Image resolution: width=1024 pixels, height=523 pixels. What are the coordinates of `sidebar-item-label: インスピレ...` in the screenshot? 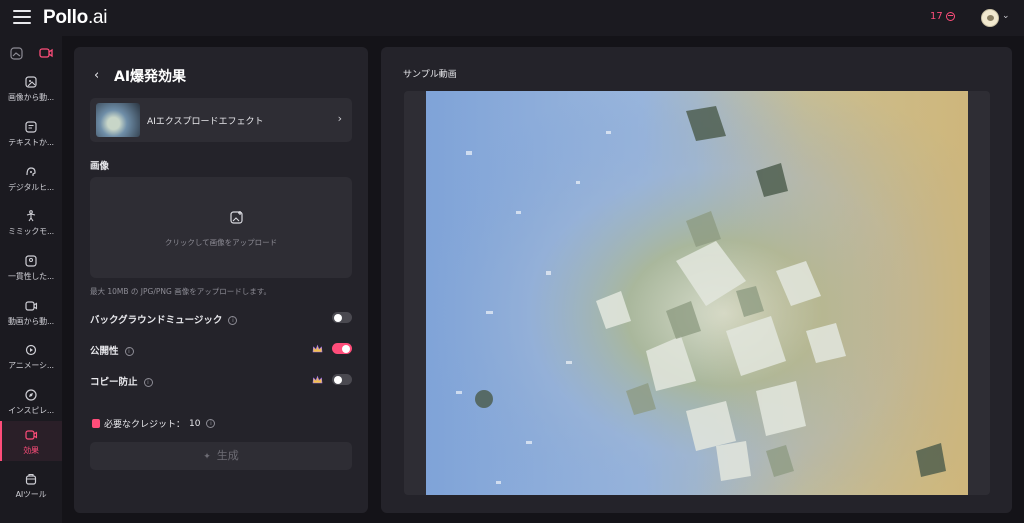 It's located at (31, 410).